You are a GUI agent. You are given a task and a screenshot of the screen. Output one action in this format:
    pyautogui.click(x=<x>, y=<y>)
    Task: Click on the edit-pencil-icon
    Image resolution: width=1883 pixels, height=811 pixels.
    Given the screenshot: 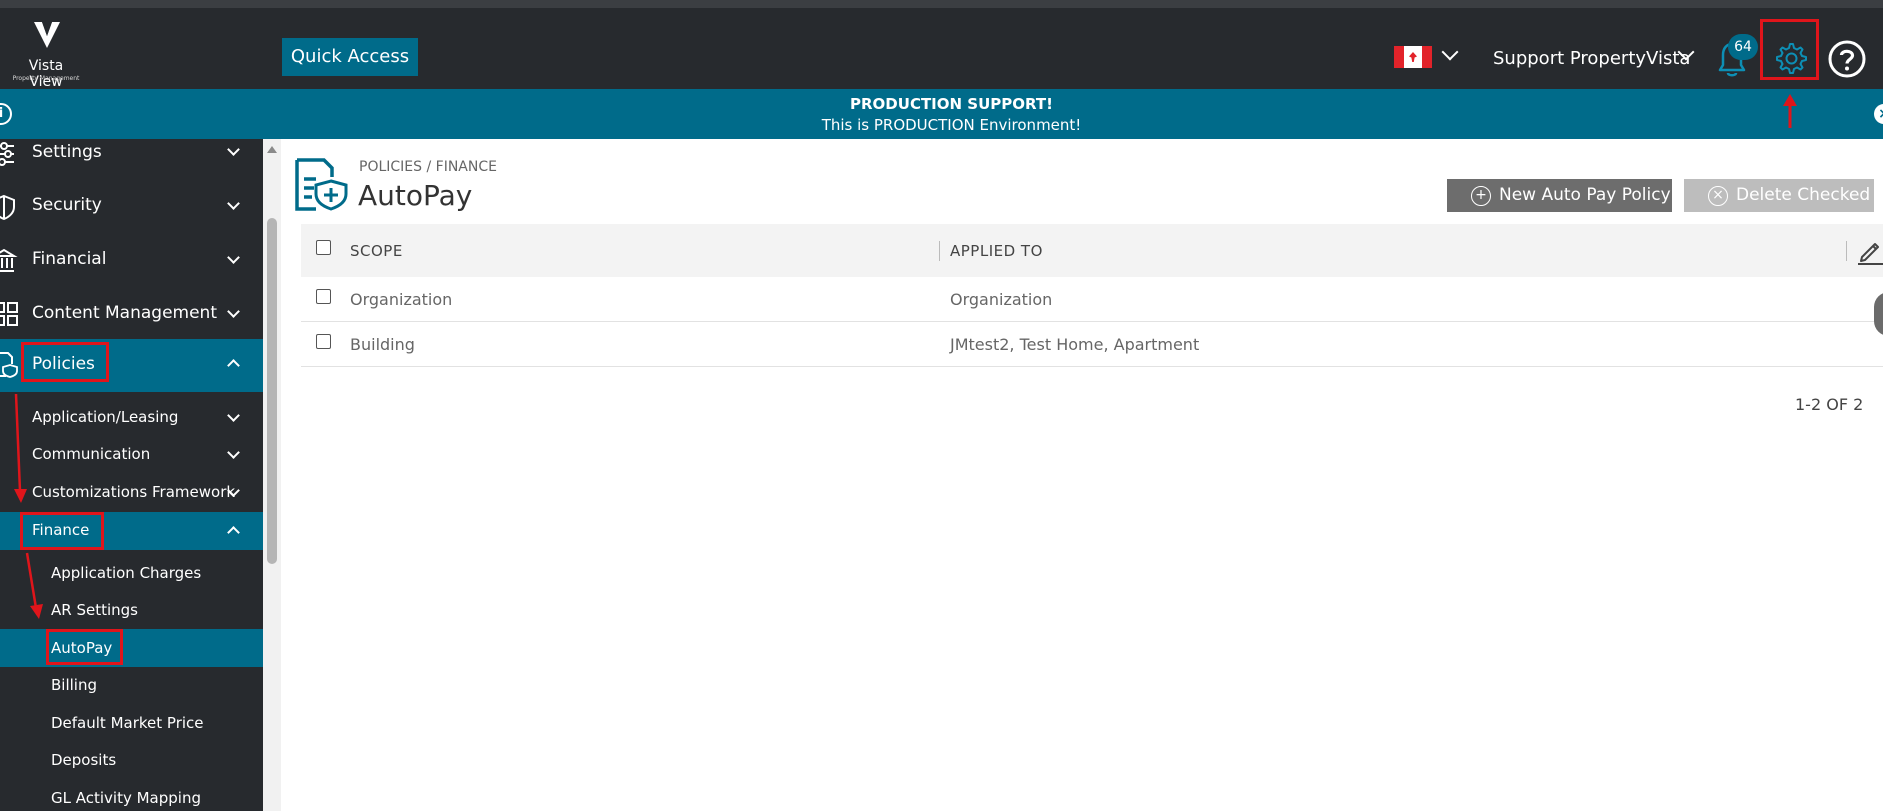 What is the action you would take?
    pyautogui.click(x=1869, y=251)
    